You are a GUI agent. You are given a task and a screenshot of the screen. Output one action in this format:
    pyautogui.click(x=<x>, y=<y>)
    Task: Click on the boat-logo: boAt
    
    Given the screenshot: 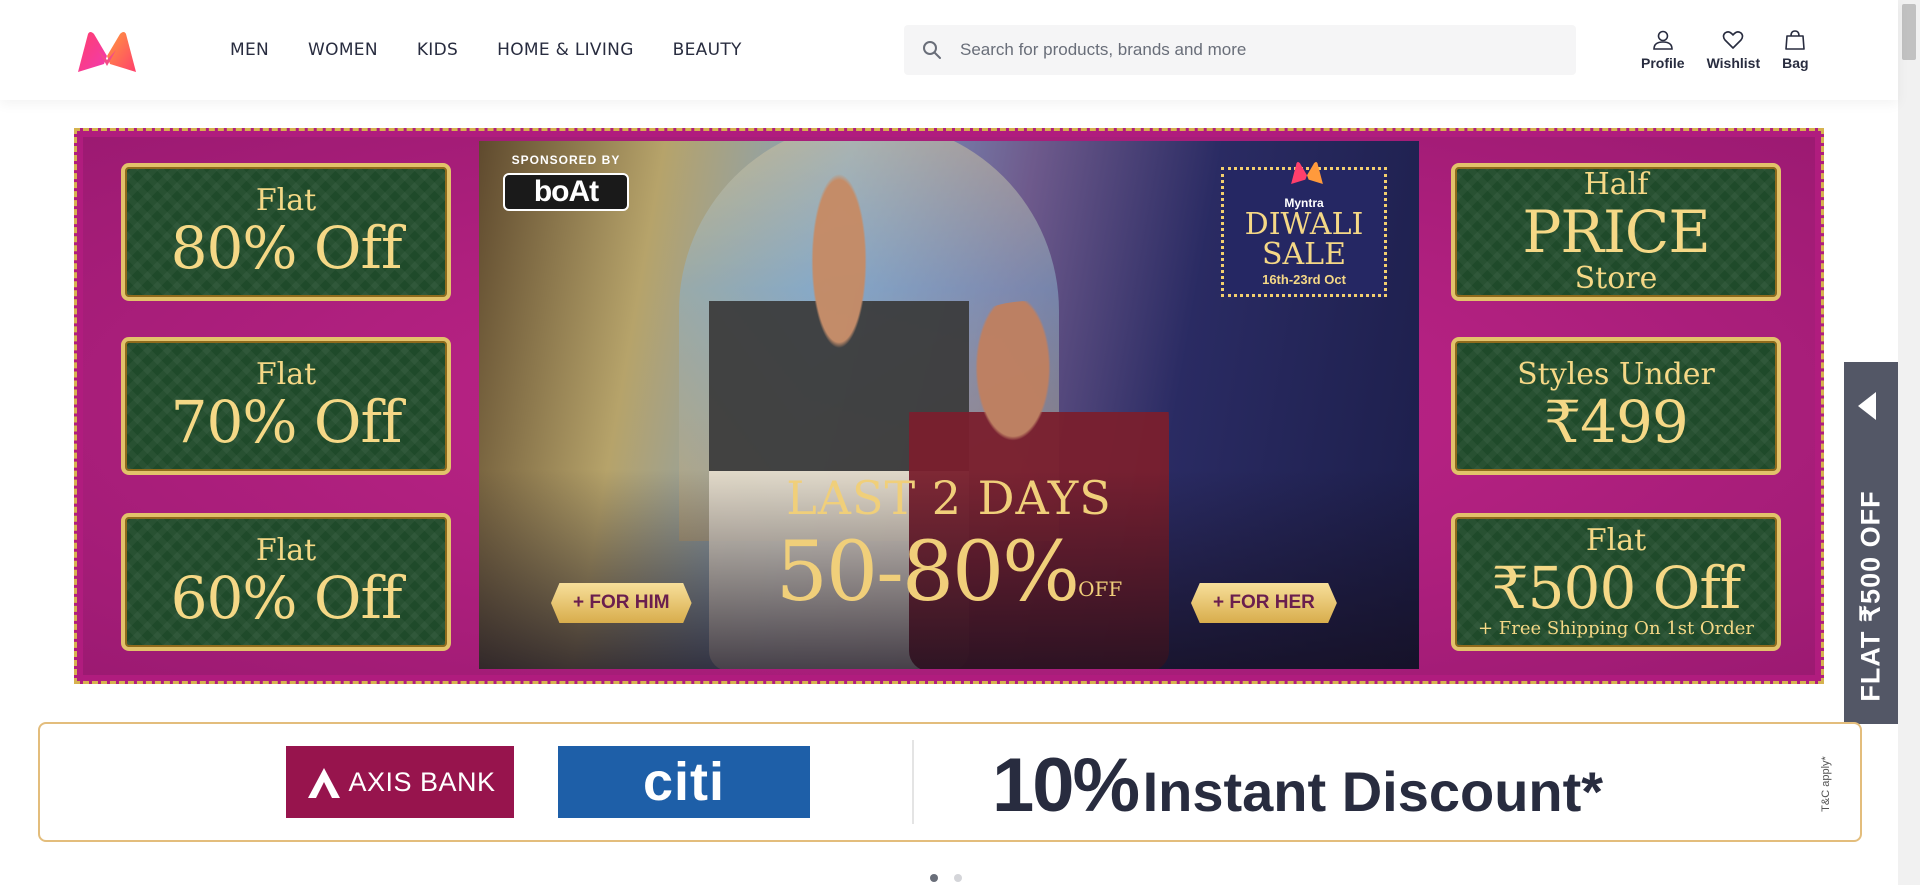 What is the action you would take?
    pyautogui.click(x=566, y=192)
    